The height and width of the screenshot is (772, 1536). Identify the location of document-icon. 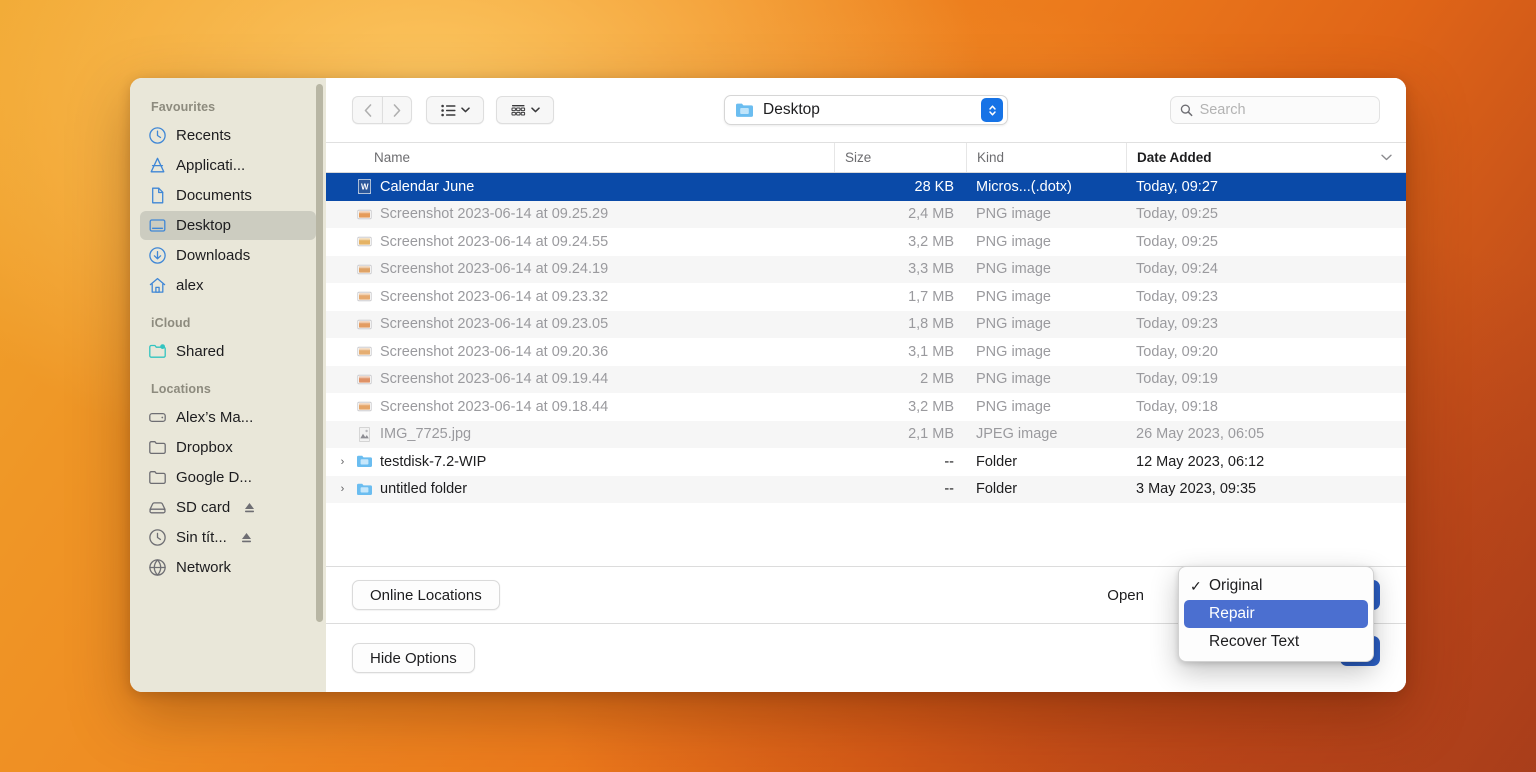
(158, 195).